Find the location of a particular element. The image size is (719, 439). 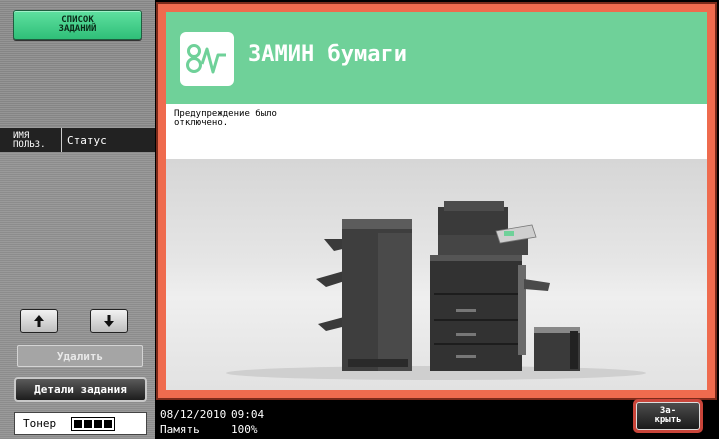

column-user-name: ИМЯ ПОЛЬЗ. is located at coordinates (31, 140).